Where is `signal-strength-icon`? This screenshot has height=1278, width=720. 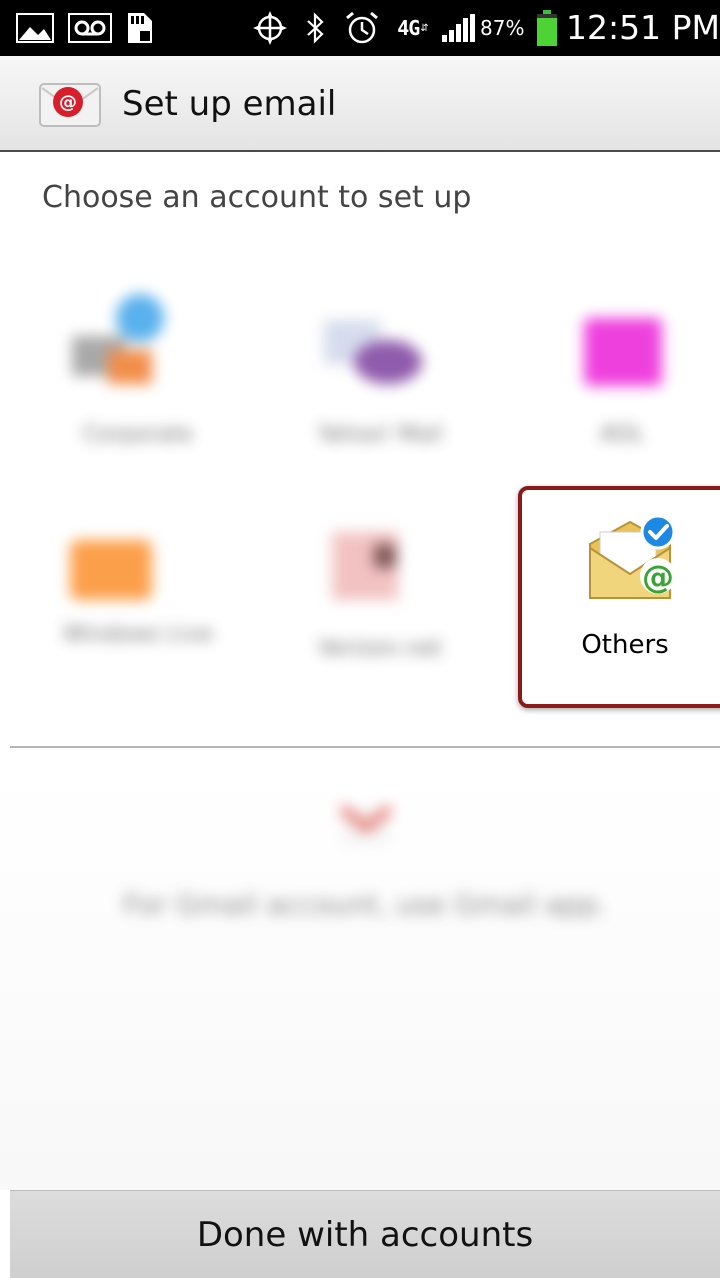
signal-strength-icon is located at coordinates (458, 28).